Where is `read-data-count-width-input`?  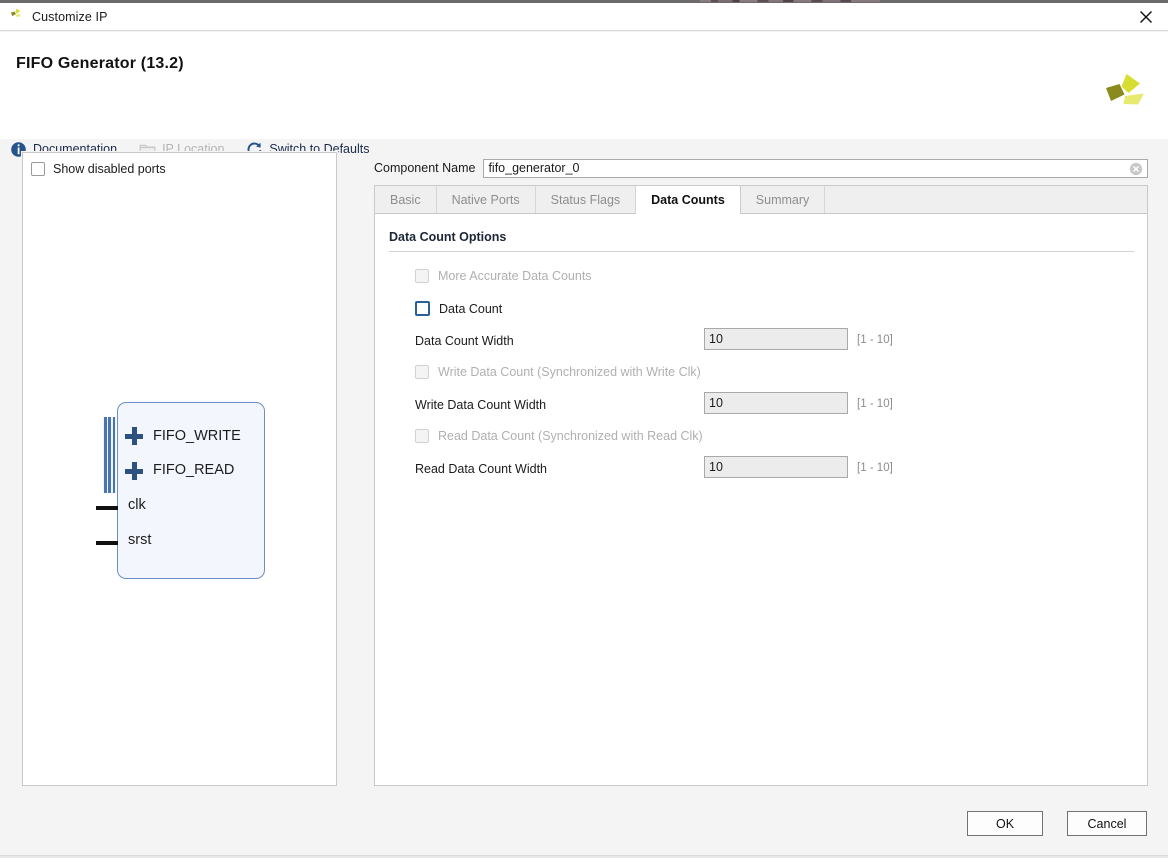
read-data-count-width-input is located at coordinates (776, 467).